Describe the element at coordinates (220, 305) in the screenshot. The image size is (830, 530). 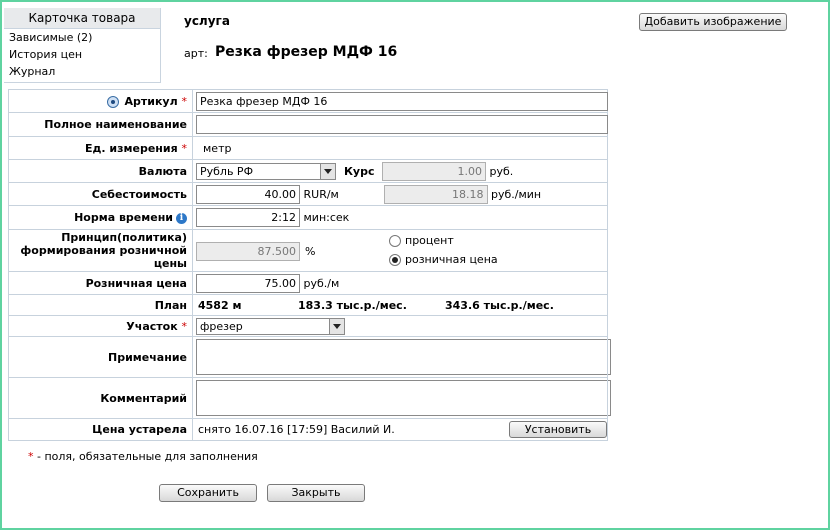
I see `plan-quantity: 4582 м` at that location.